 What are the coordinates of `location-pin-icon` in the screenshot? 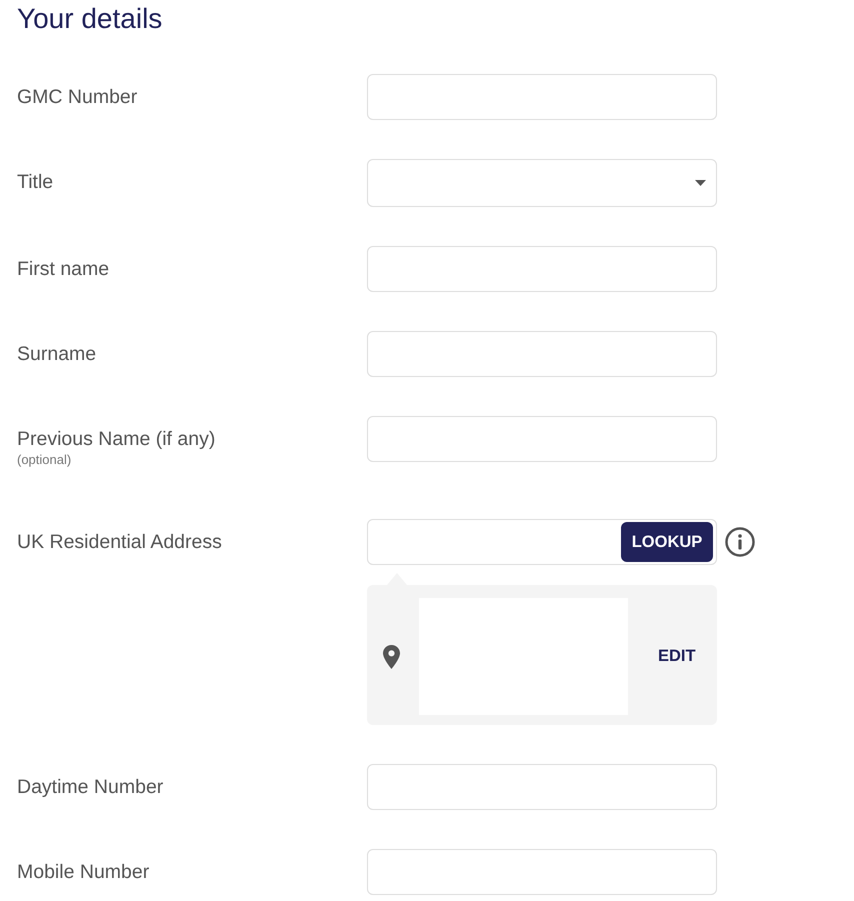 It's located at (391, 656).